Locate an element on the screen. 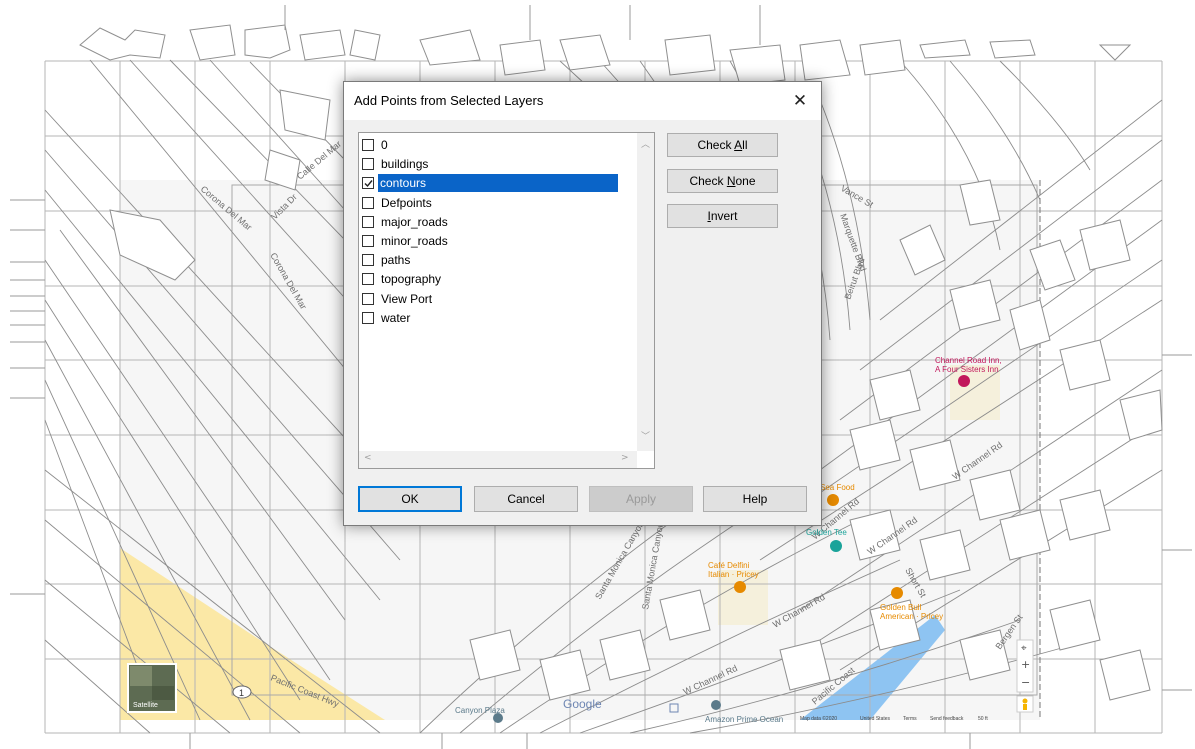 The width and height of the screenshot is (1195, 749). svg-text: Map data ©2020 is located at coordinates (818, 718).